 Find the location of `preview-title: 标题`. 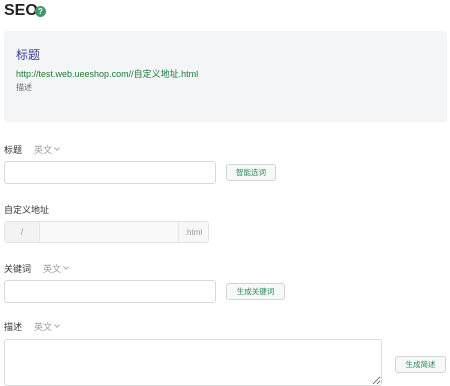

preview-title: 标题 is located at coordinates (28, 55).